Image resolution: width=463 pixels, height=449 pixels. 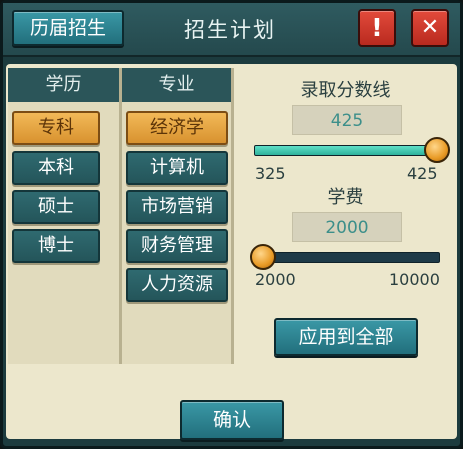 I want to click on score-value: 425, so click(x=347, y=120).